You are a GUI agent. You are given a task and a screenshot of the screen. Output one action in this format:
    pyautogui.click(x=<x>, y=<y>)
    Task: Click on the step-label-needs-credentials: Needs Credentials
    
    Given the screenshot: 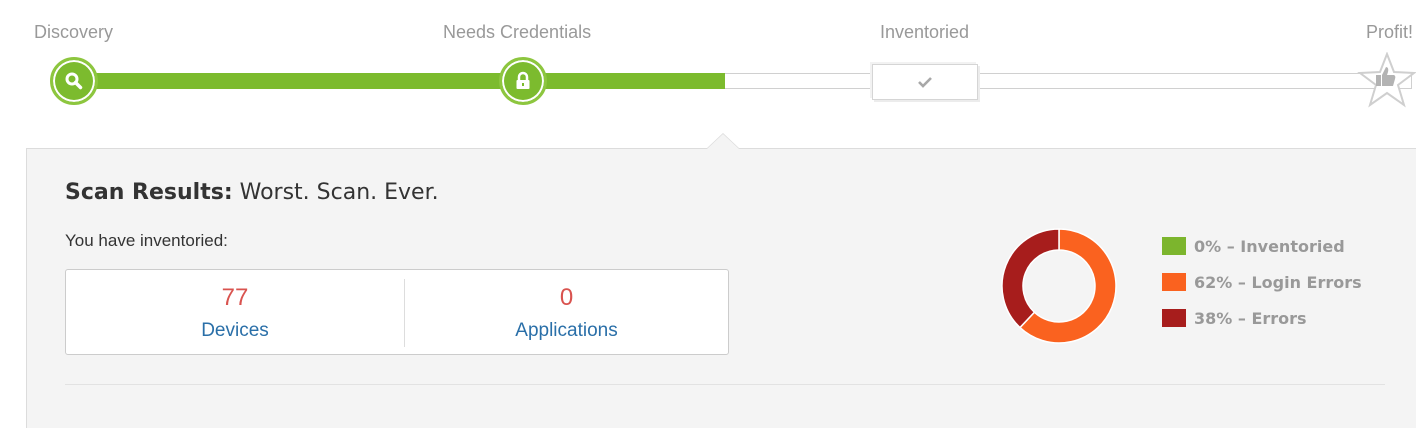 What is the action you would take?
    pyautogui.click(x=517, y=32)
    